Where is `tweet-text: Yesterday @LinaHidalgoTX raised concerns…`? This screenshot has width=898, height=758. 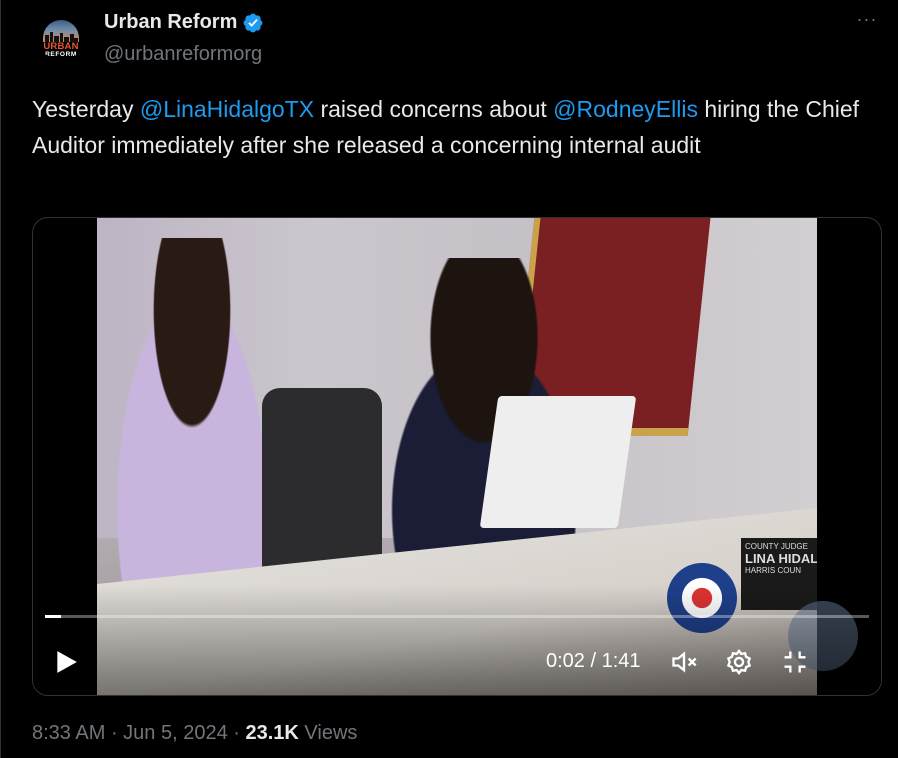 tweet-text: Yesterday @LinaHidalgoTX raised concerns… is located at coordinates (452, 127).